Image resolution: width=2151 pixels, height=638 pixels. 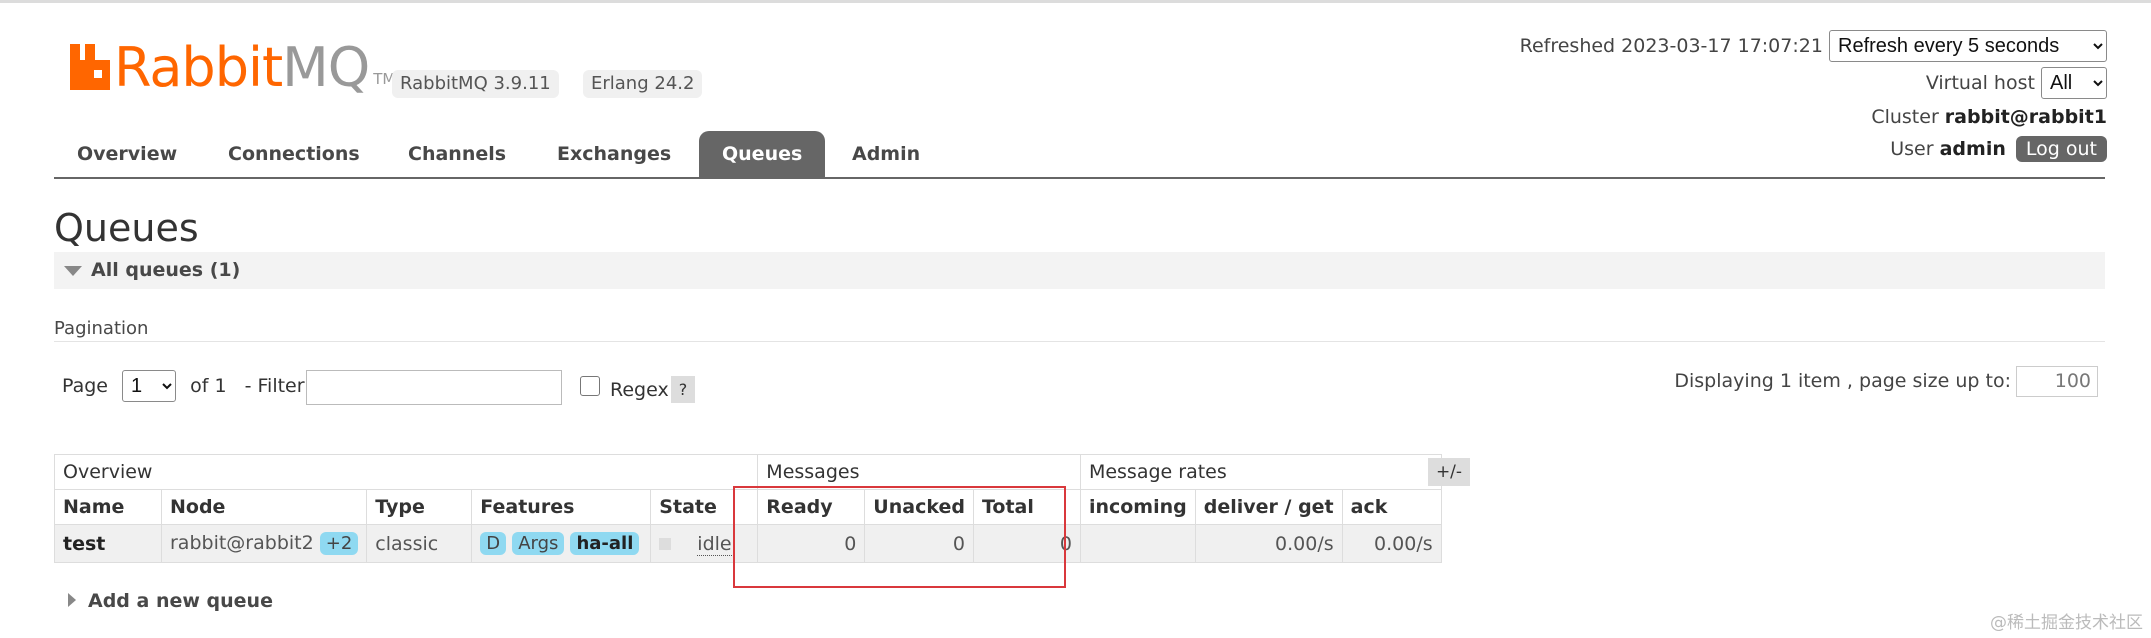 I want to click on virtual-host-label: Virtual host, so click(x=1980, y=83).